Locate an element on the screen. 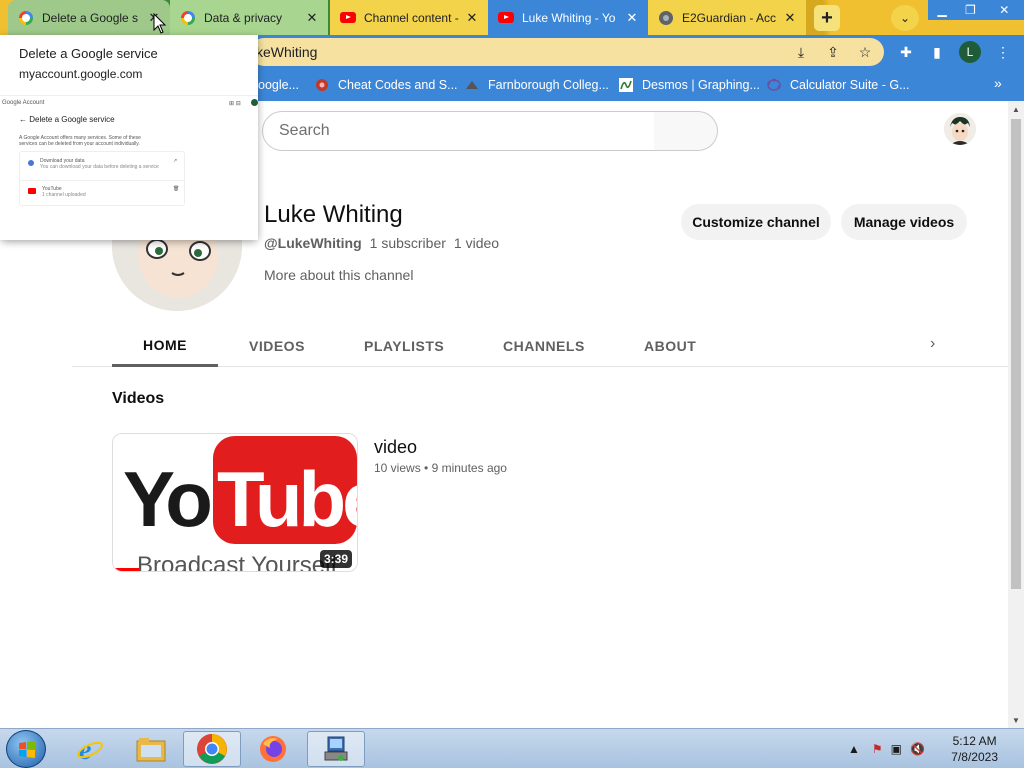 This screenshot has height=768, width=1024. college-icon is located at coordinates (472, 85).